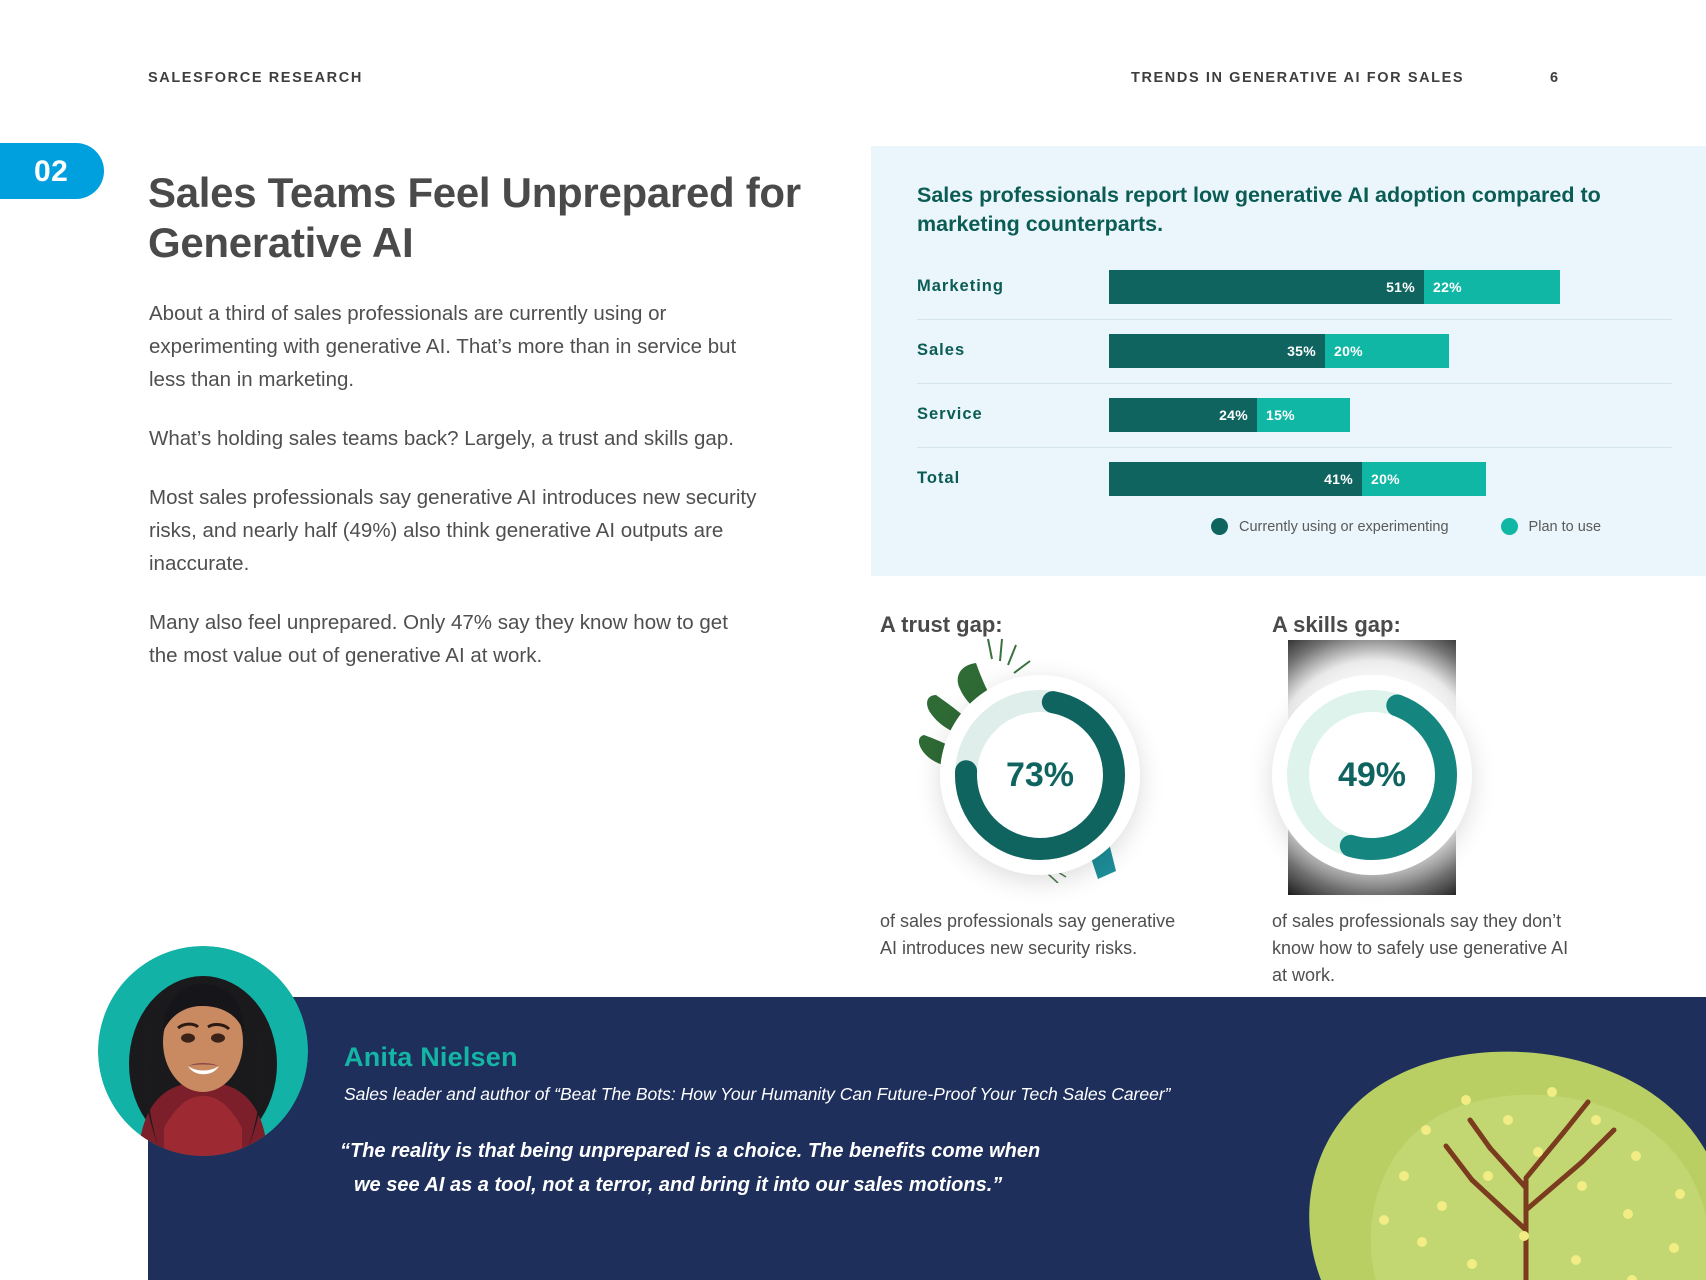 The image size is (1706, 1280). I want to click on chart-row-marketing: Marketing 51% 22%, so click(1294, 287).